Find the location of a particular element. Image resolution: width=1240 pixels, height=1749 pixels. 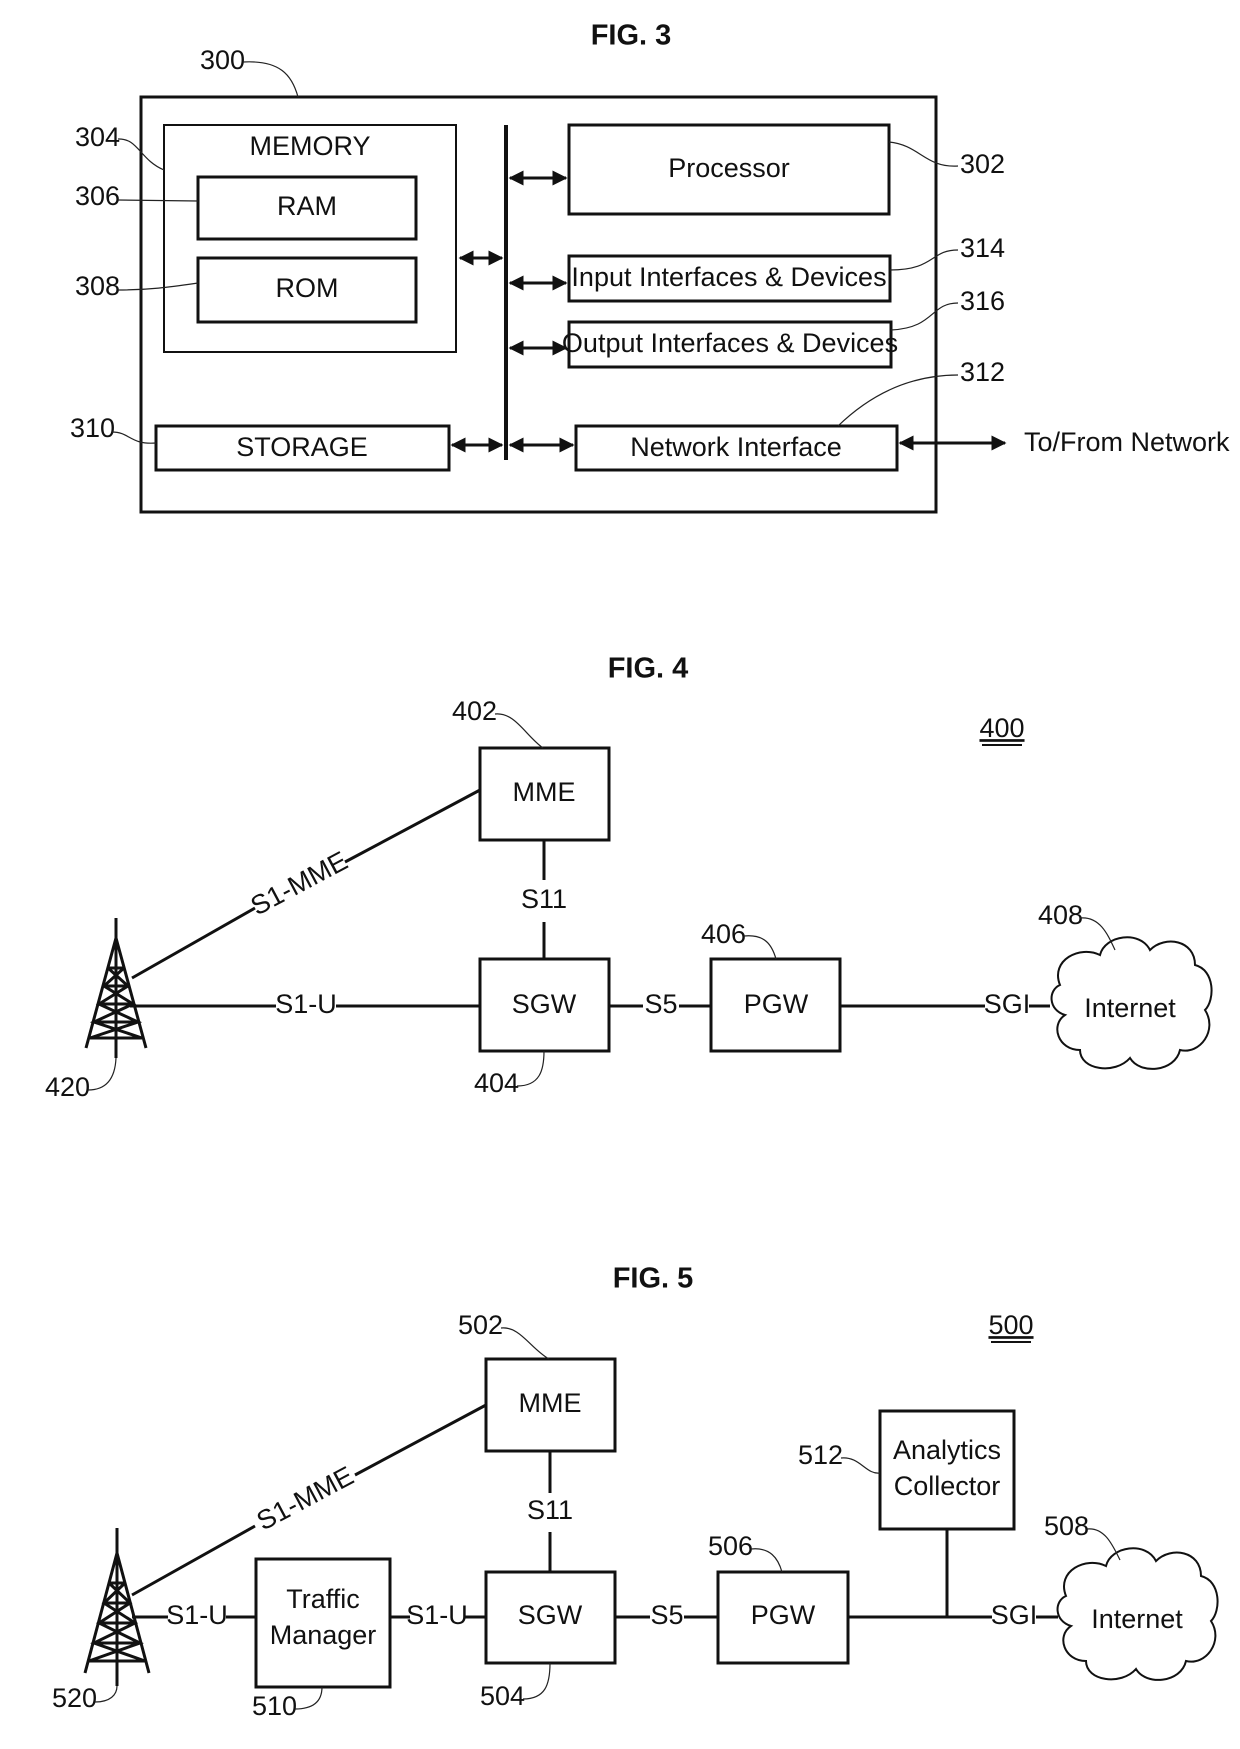

traffic-manager-label-line2: Manager is located at coordinates (323, 1635).